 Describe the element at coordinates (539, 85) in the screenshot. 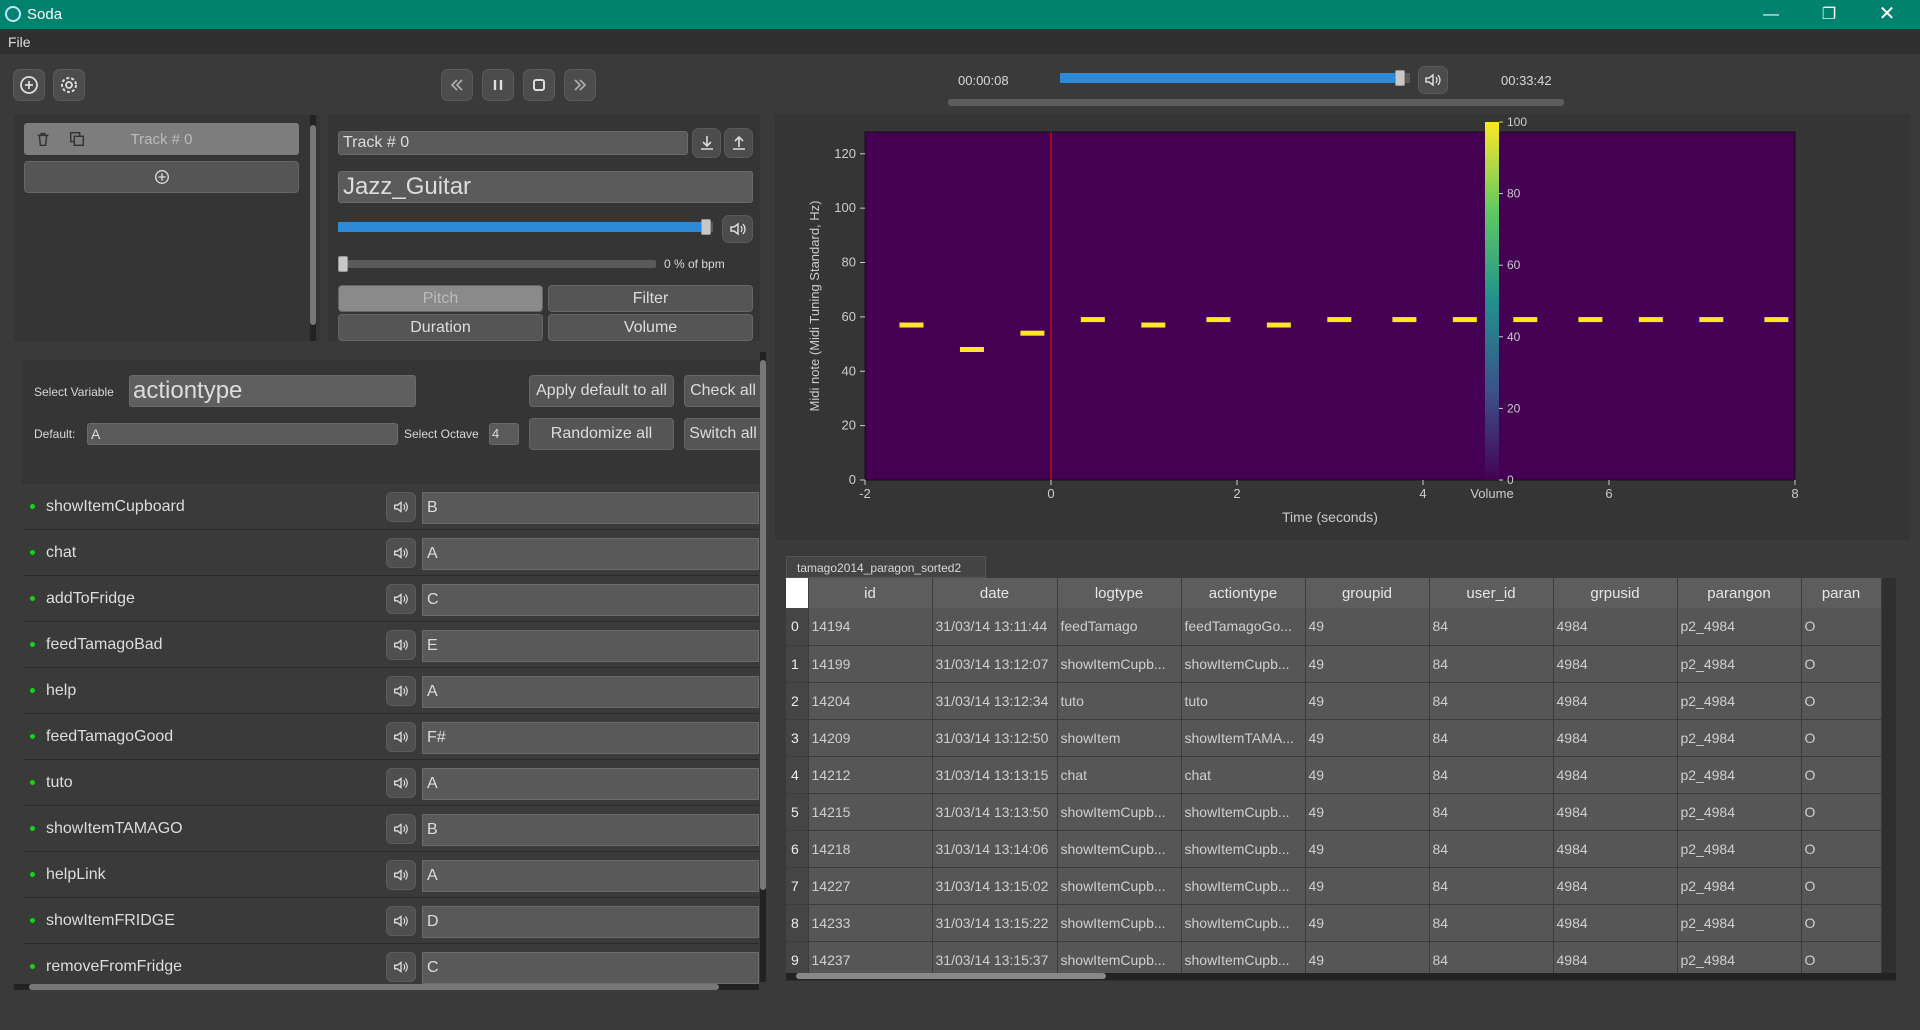

I see `stop-button` at that location.